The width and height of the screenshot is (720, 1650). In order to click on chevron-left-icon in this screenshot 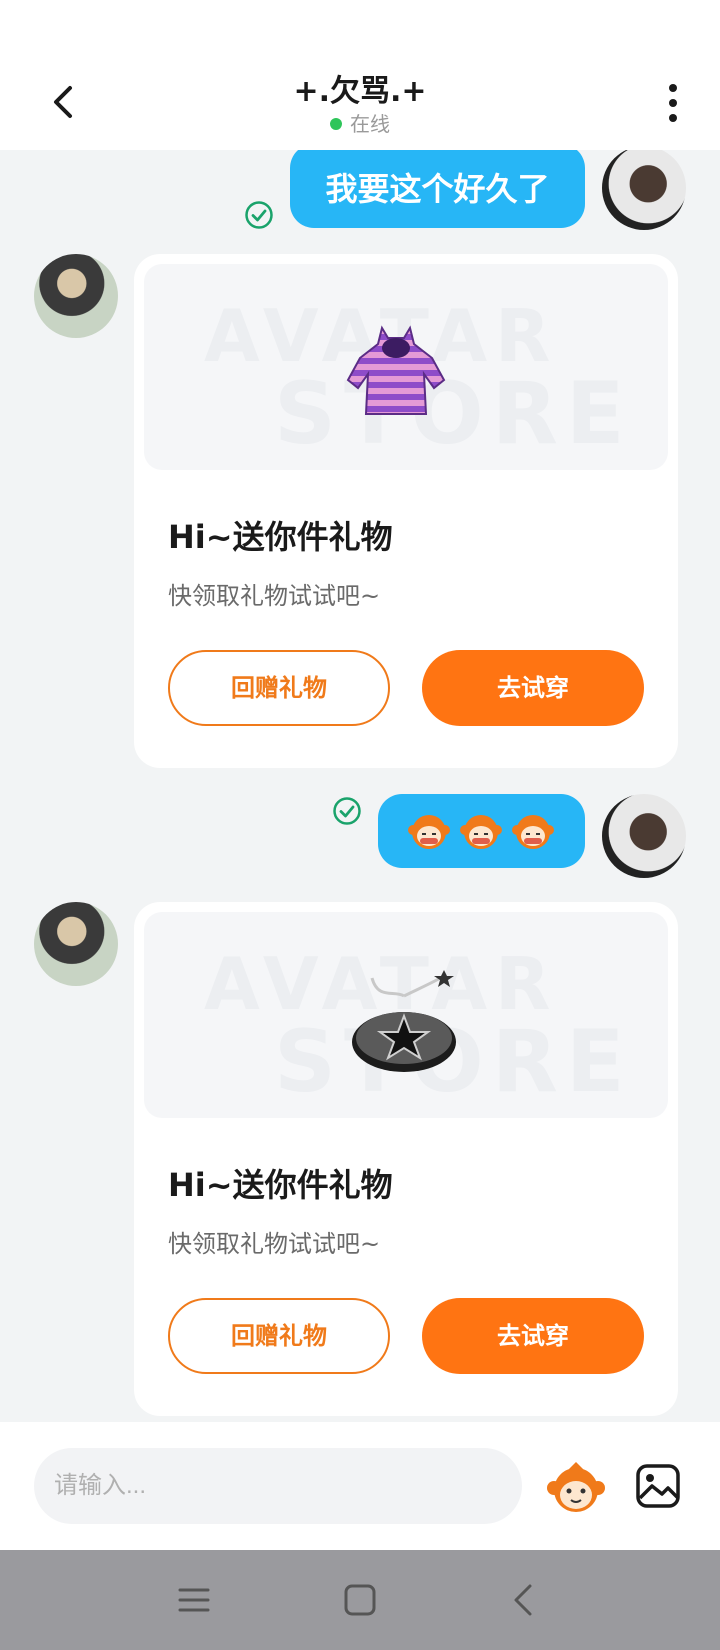, I will do `click(523, 1600)`.